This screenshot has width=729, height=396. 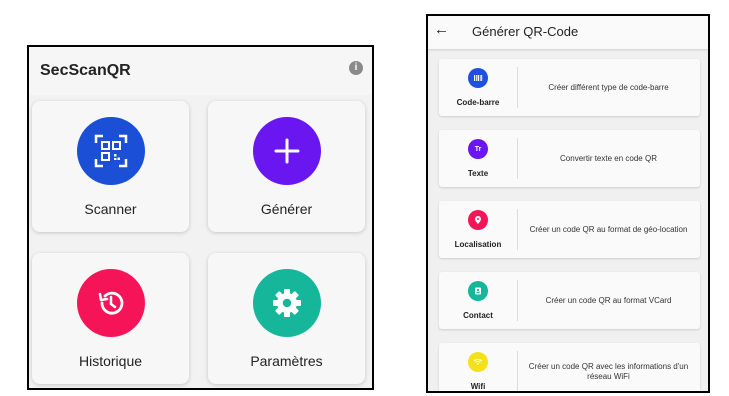 I want to click on barcode-option-desc: Créer différent type de code-barre, so click(x=608, y=87).